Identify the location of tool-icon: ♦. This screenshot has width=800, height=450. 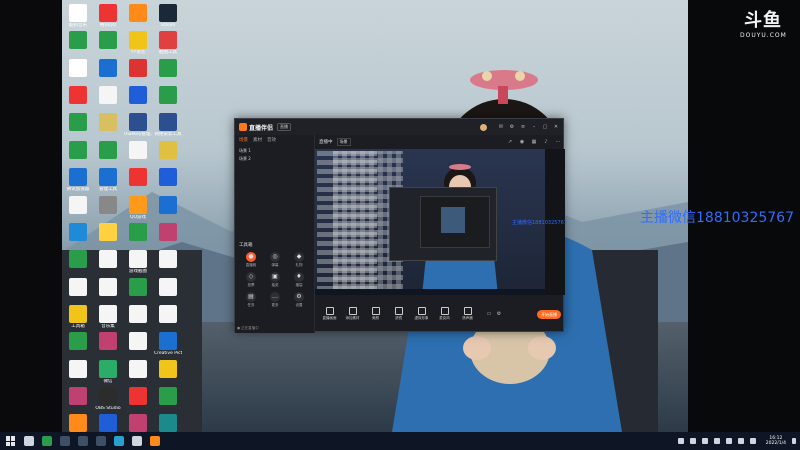
(299, 277).